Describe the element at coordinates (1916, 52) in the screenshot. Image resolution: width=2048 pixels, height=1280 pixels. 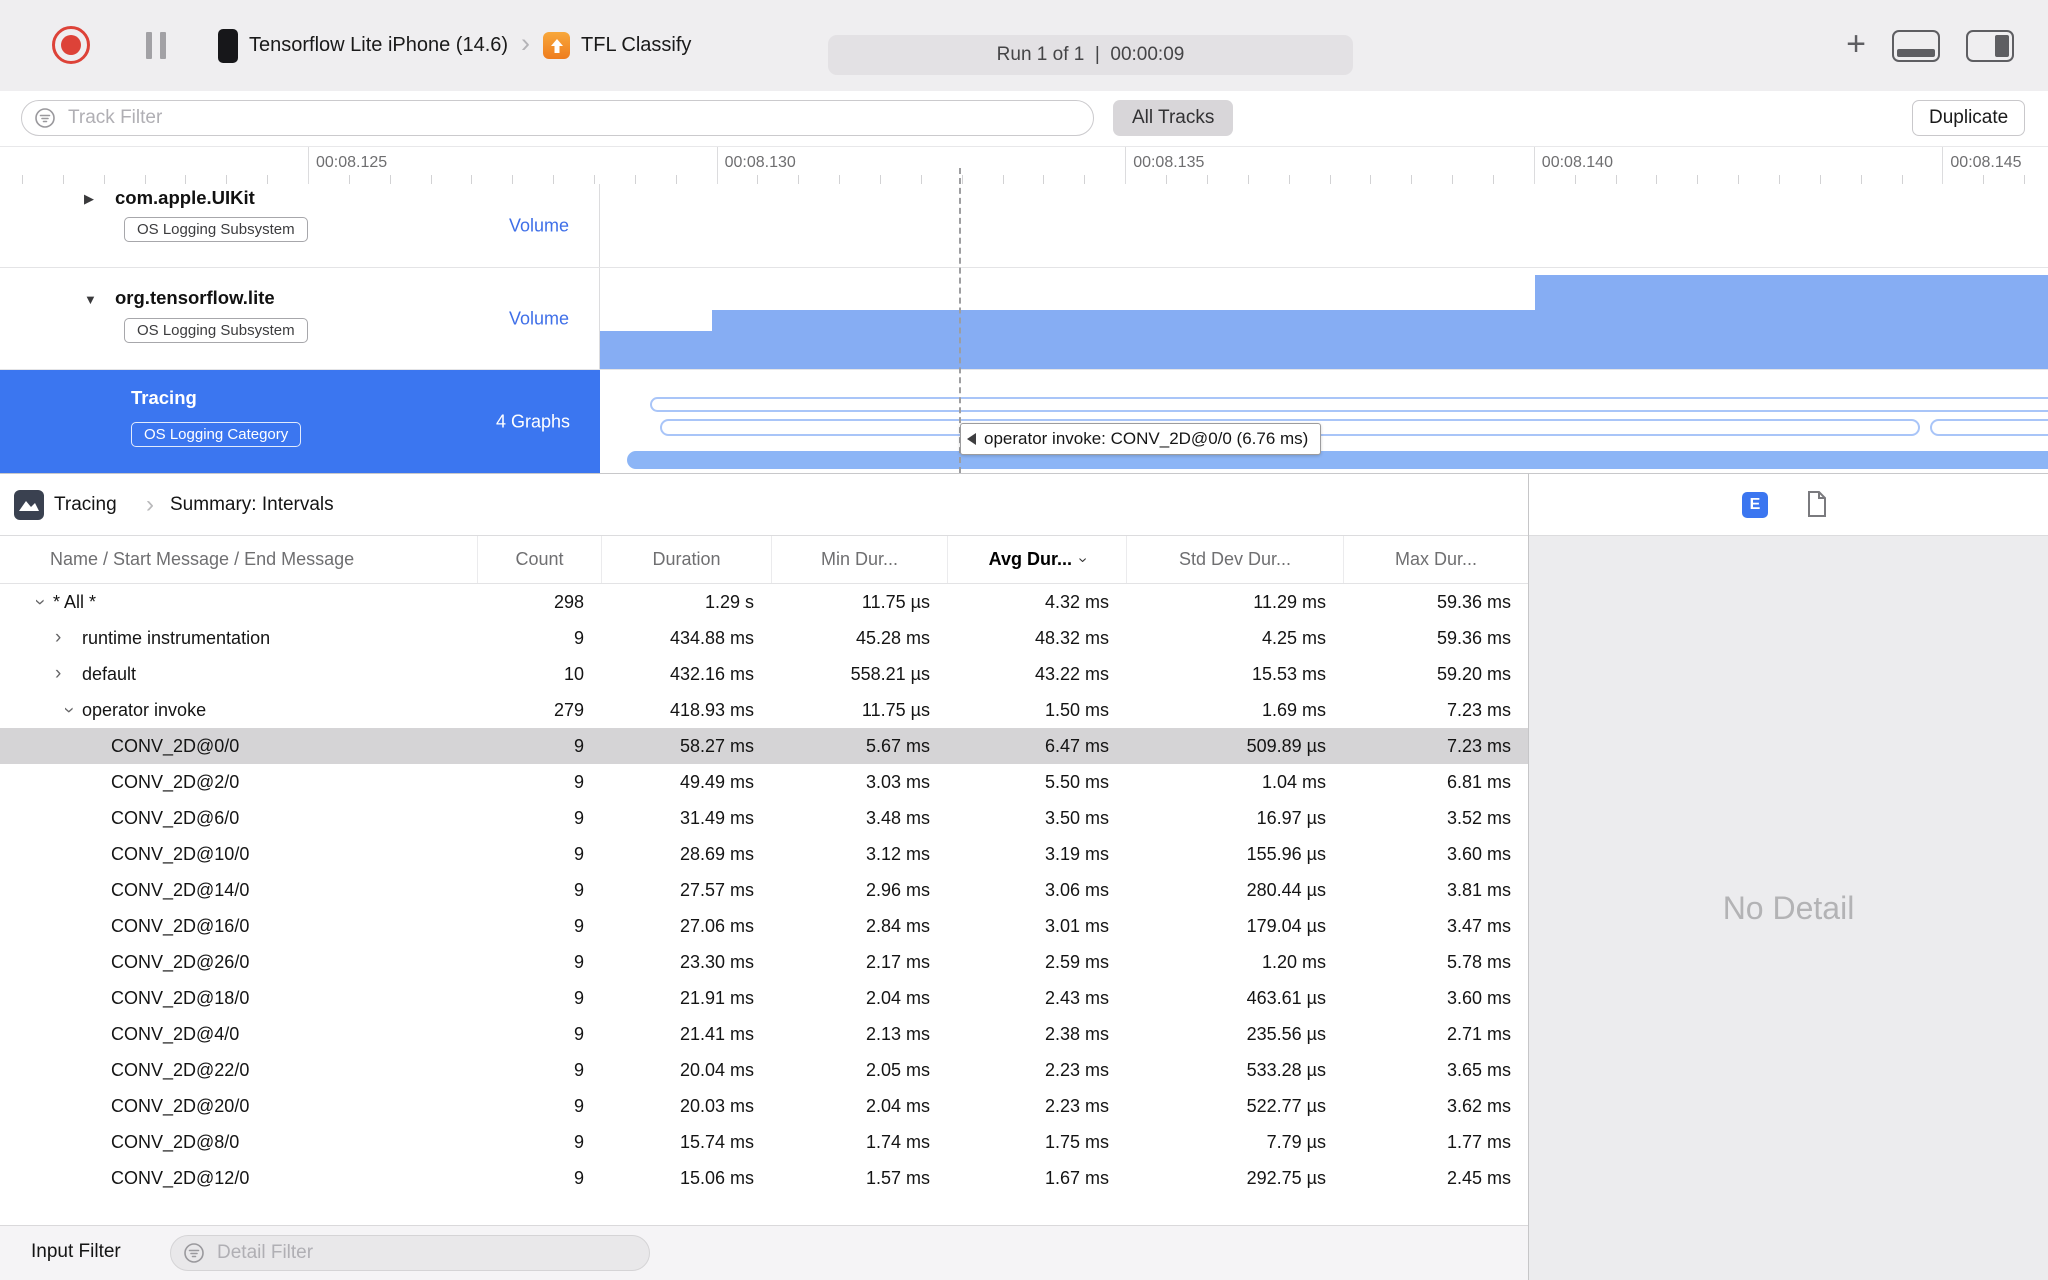
I see `layout-bottom-icon` at that location.